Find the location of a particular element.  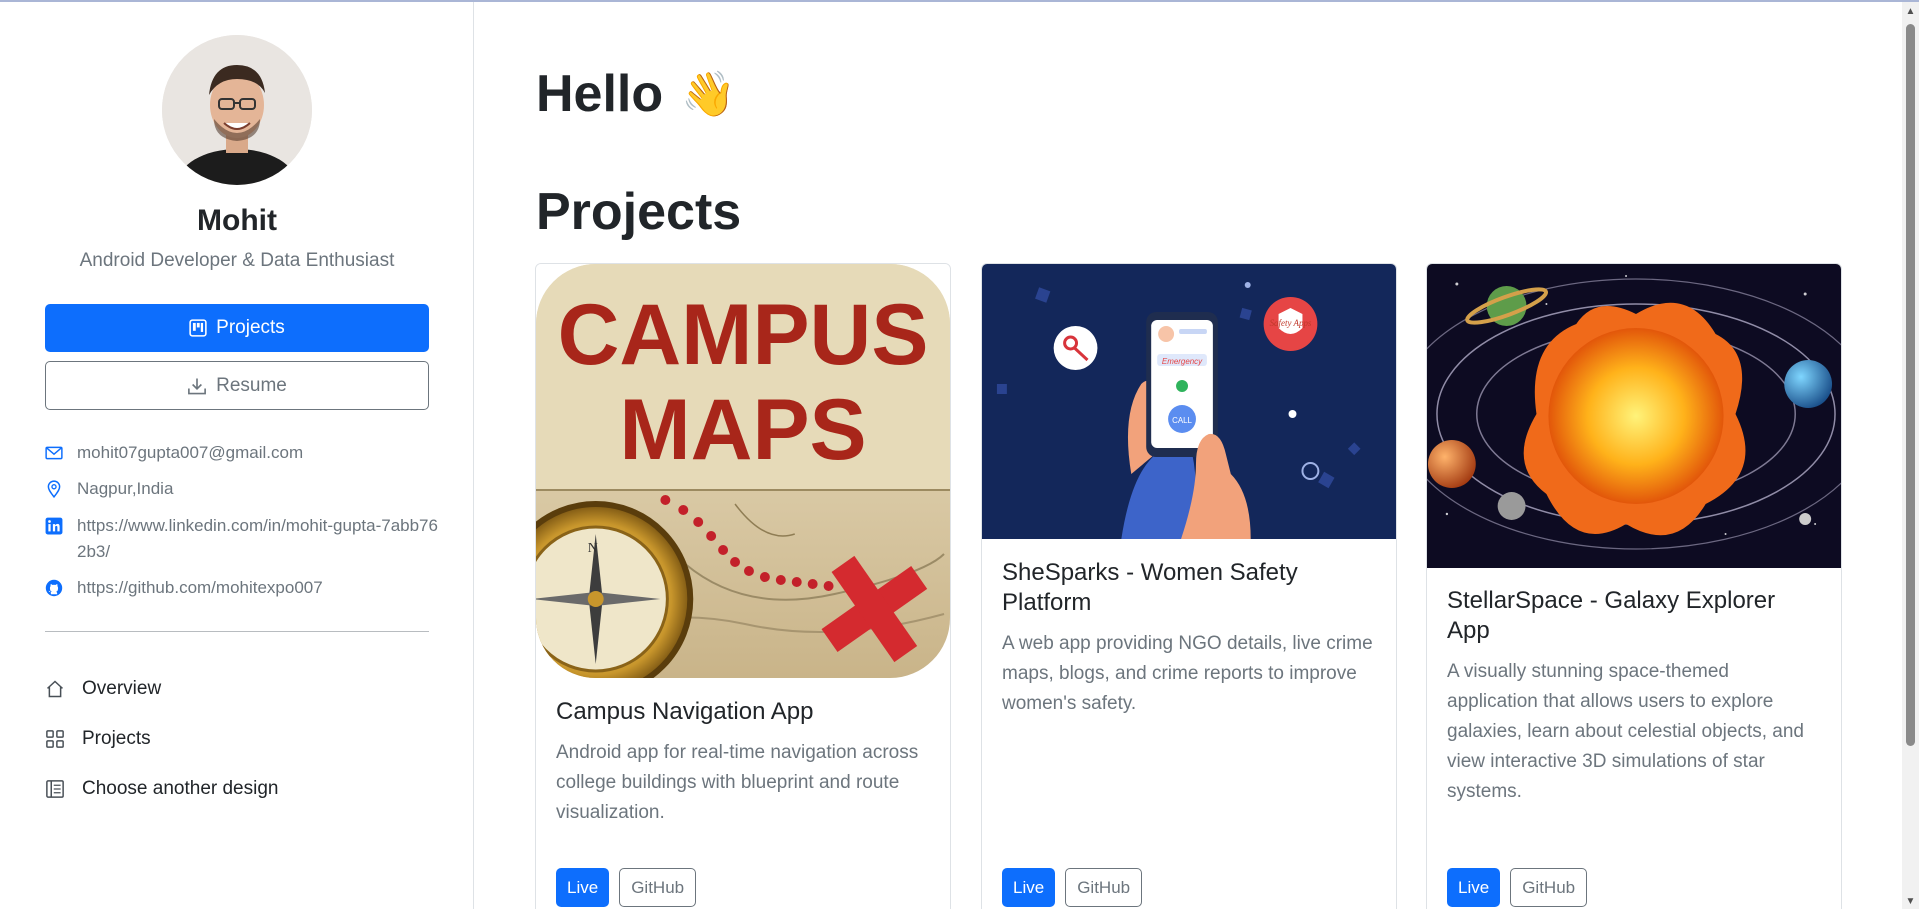

greeting-text: Hello is located at coordinates (600, 94).